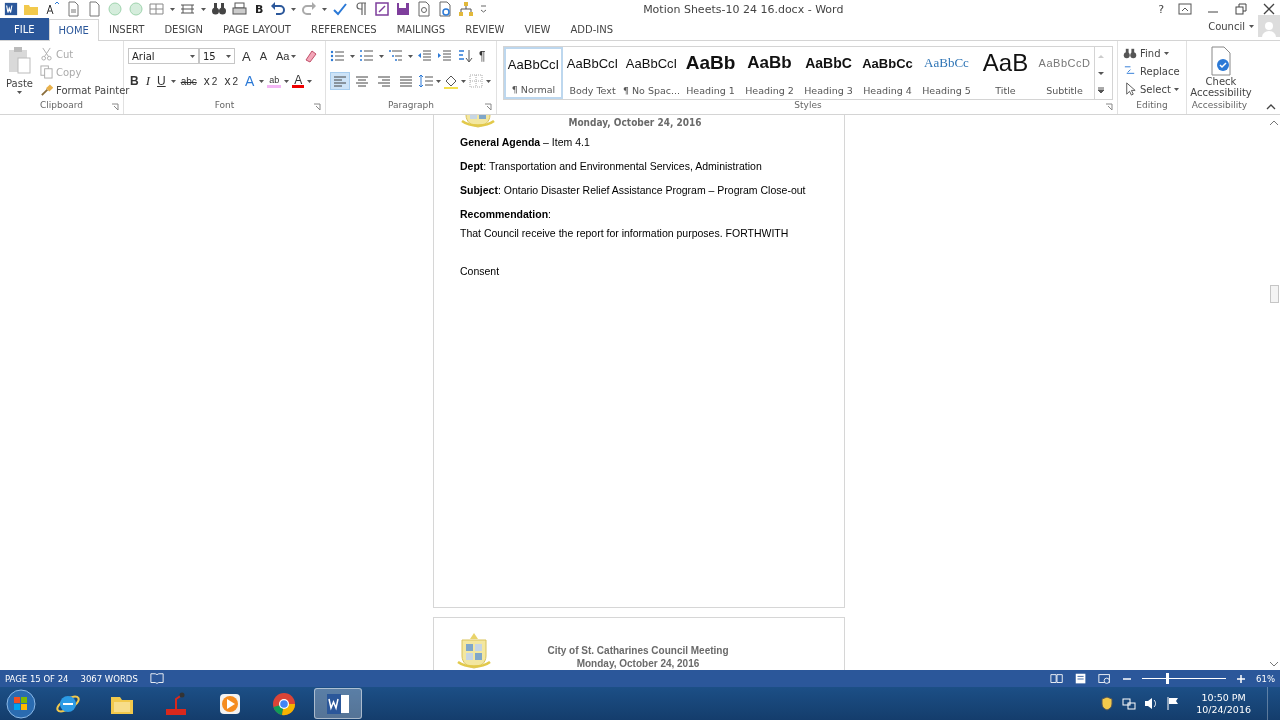 Image resolution: width=1280 pixels, height=720 pixels. I want to click on save-icon, so click(403, 9).